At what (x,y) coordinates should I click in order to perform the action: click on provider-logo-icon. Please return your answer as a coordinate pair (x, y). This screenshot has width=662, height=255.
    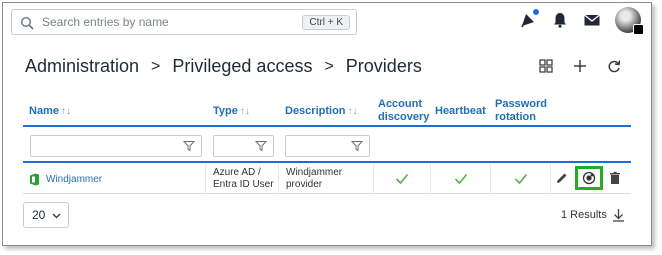
    Looking at the image, I should click on (34, 179).